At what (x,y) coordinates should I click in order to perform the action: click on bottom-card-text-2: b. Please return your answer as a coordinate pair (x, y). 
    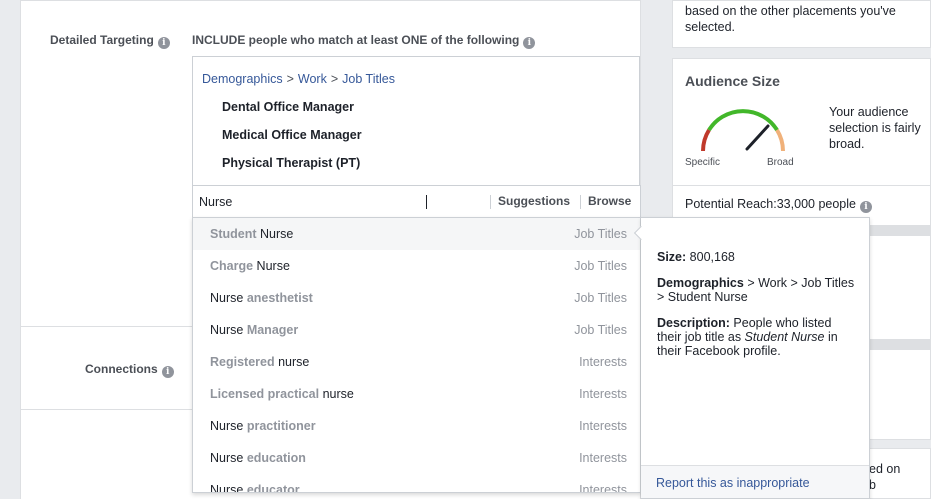
    Looking at the image, I should click on (872, 485).